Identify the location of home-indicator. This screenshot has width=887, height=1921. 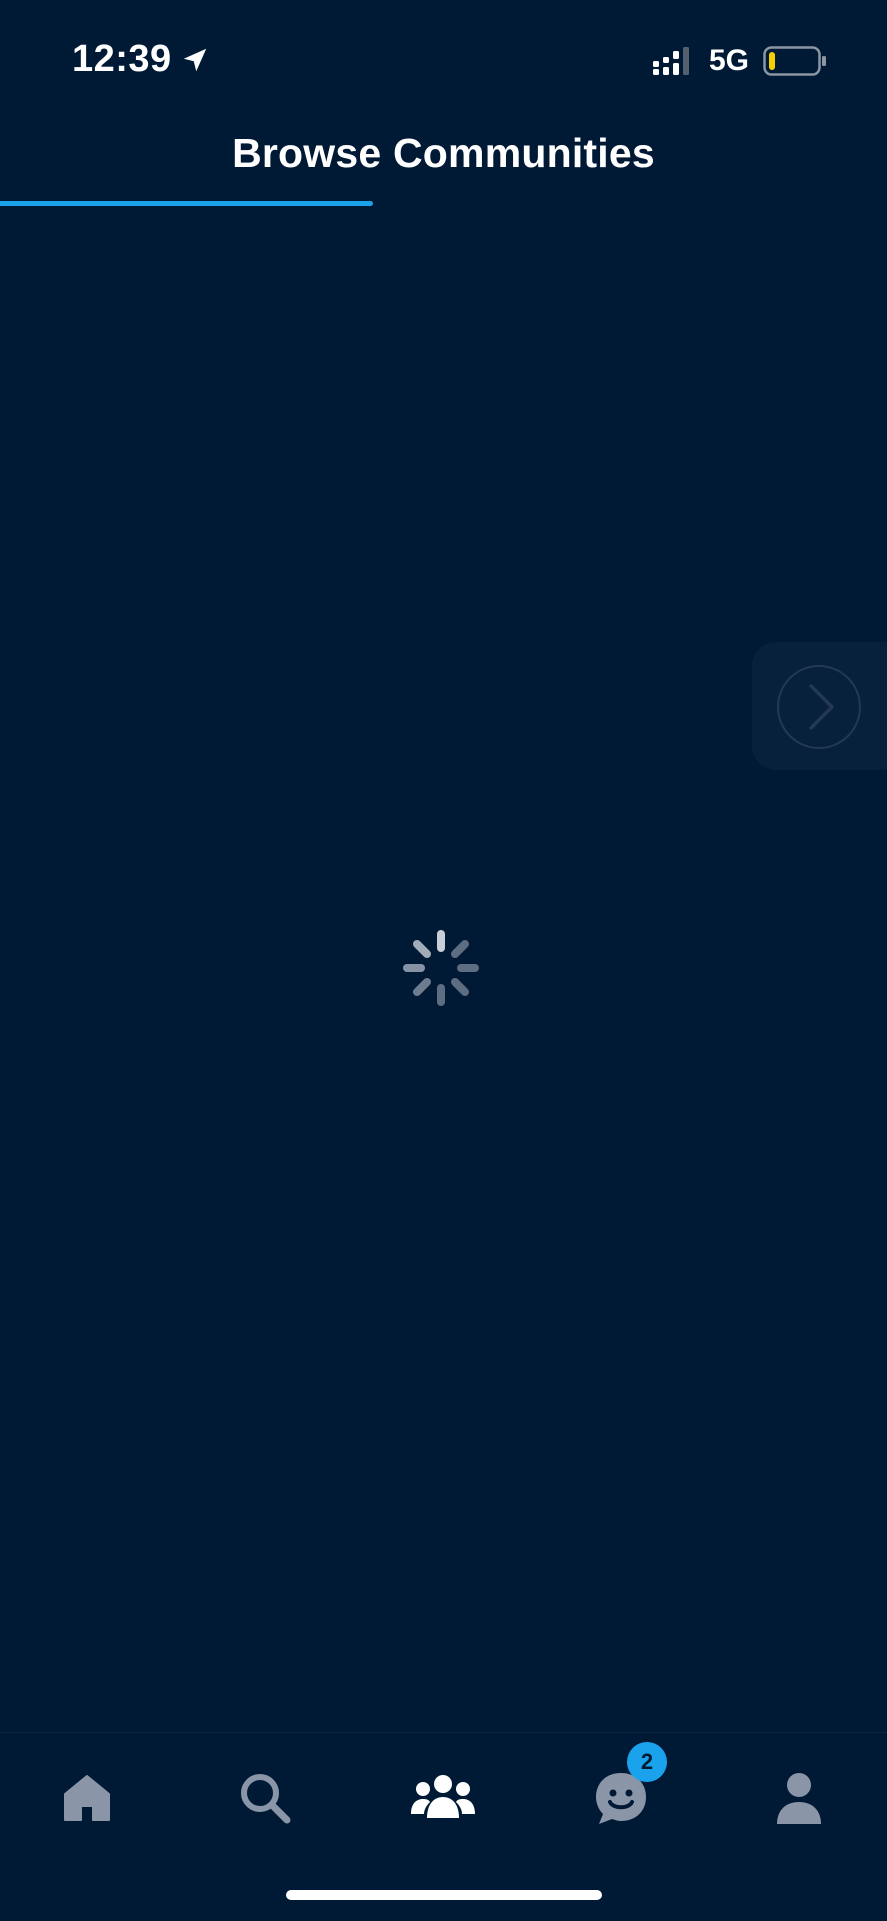
(444, 1895).